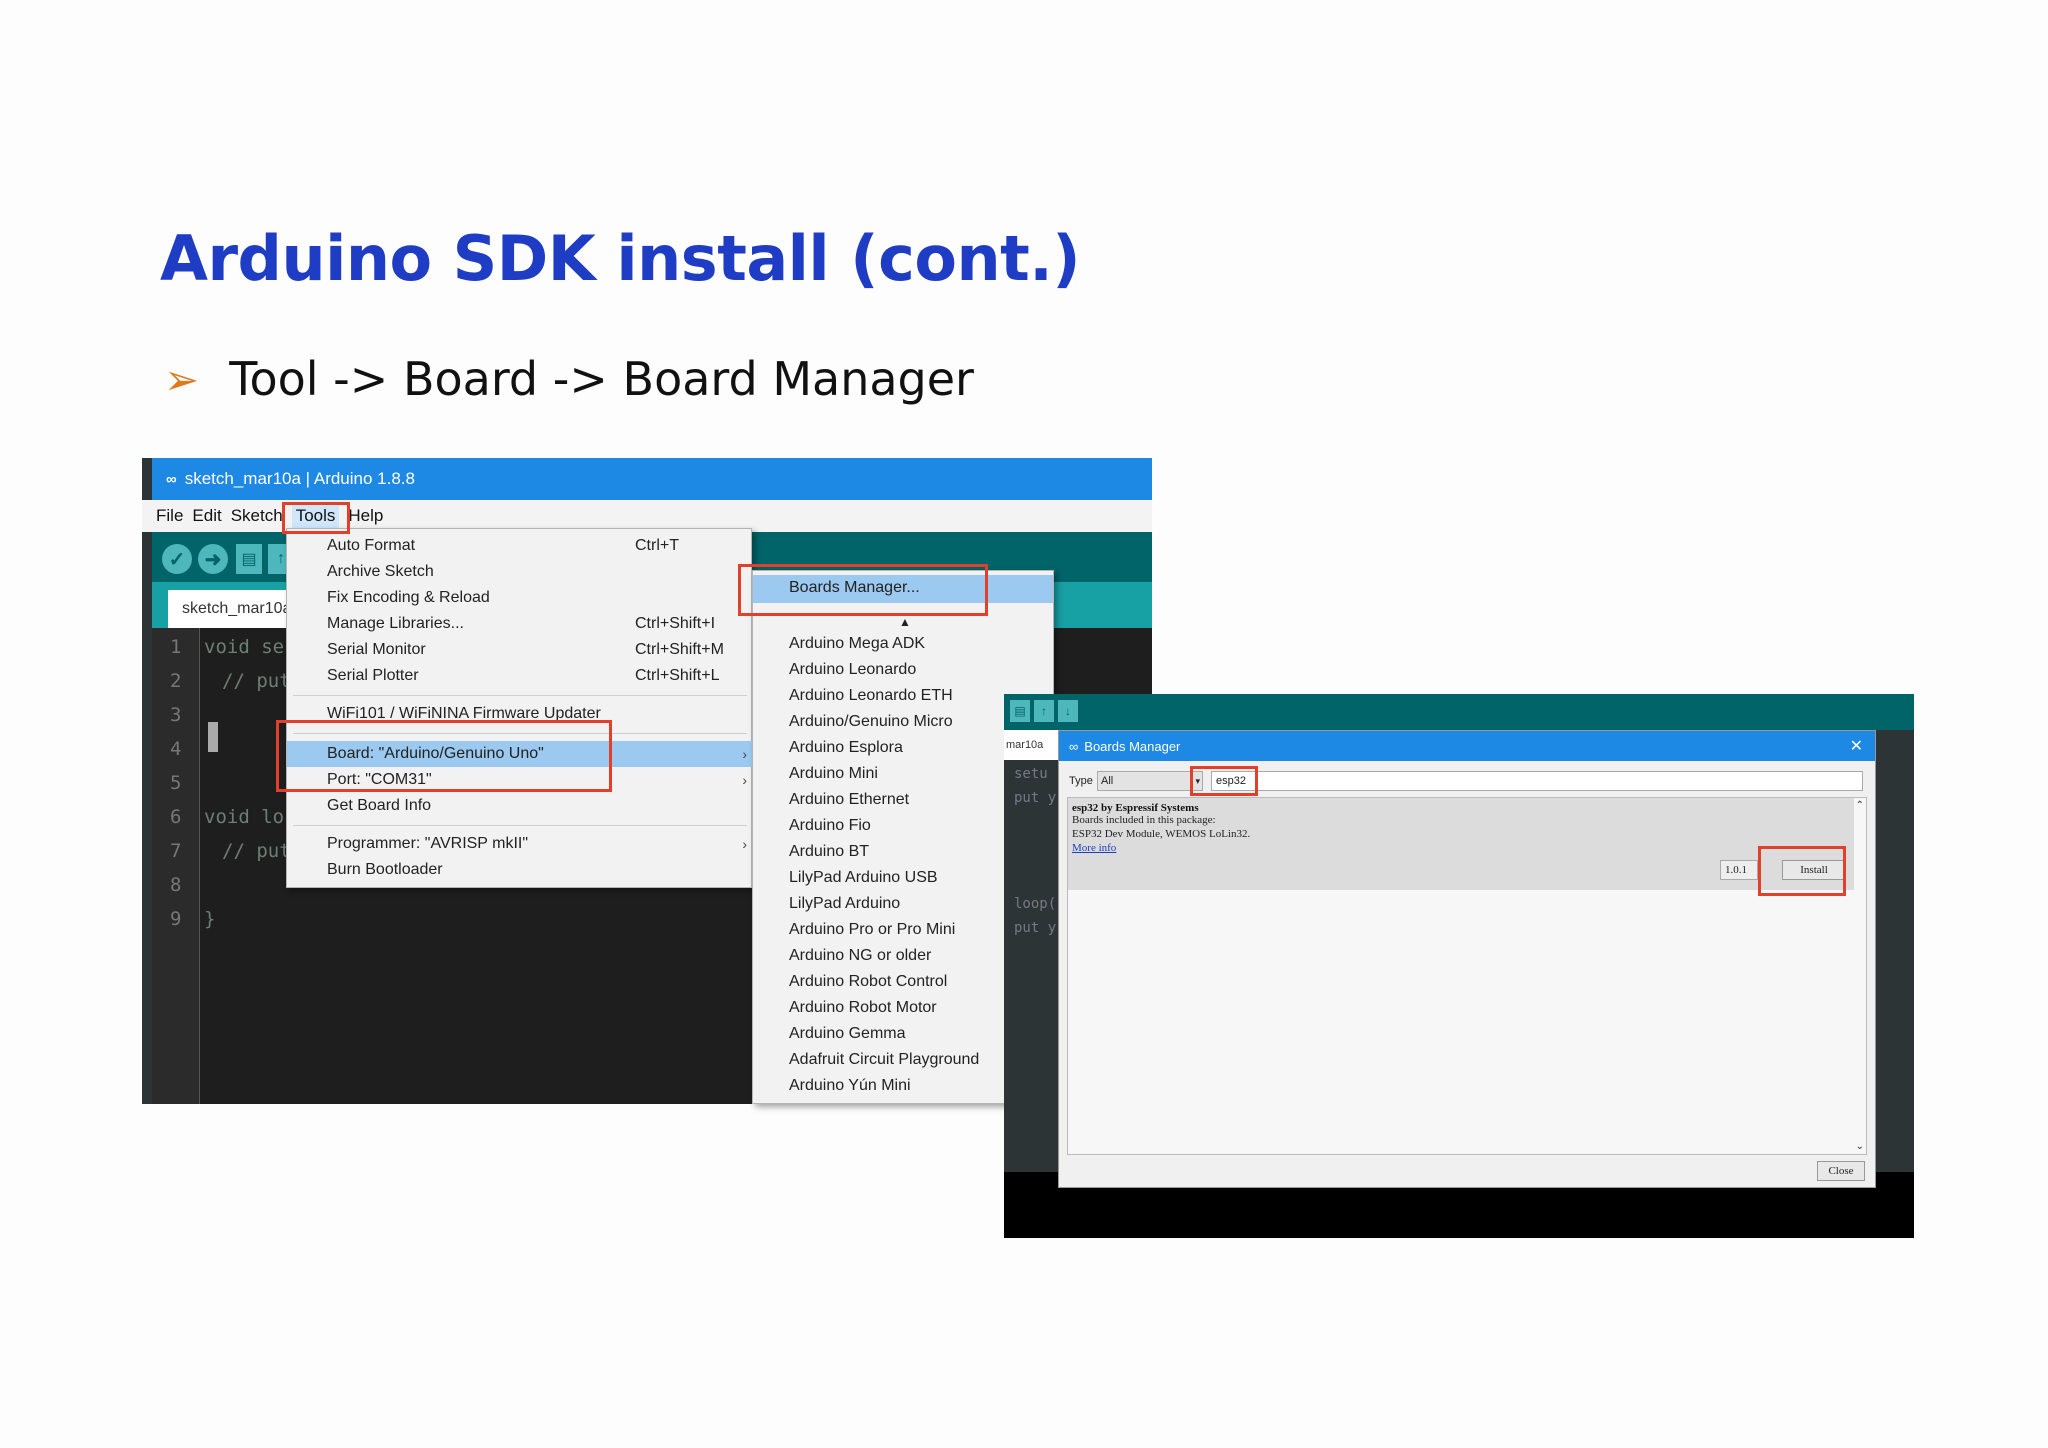 This screenshot has height=1448, width=2048. What do you see at coordinates (620, 258) in the screenshot?
I see `slide-title: Arduino SDK install (cont.)` at bounding box center [620, 258].